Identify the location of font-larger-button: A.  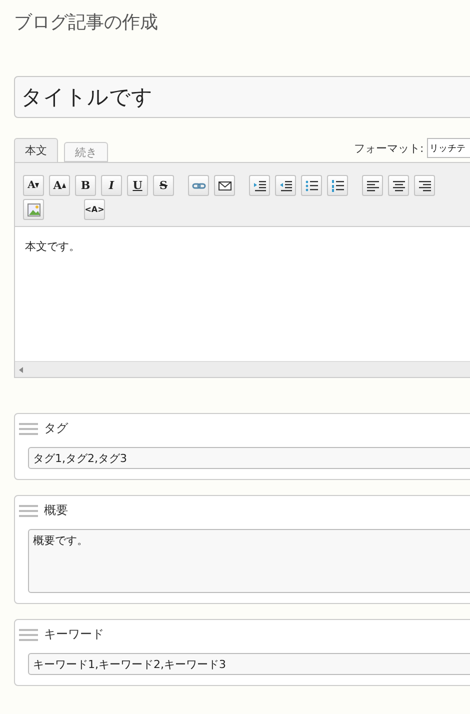
(59, 185).